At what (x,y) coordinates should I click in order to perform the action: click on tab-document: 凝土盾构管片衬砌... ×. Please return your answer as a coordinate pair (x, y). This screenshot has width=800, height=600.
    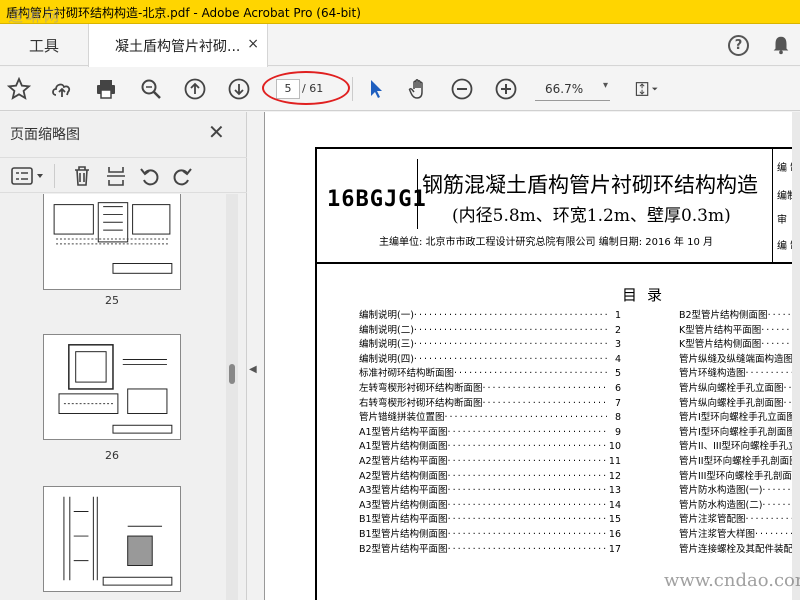
    Looking at the image, I should click on (178, 45).